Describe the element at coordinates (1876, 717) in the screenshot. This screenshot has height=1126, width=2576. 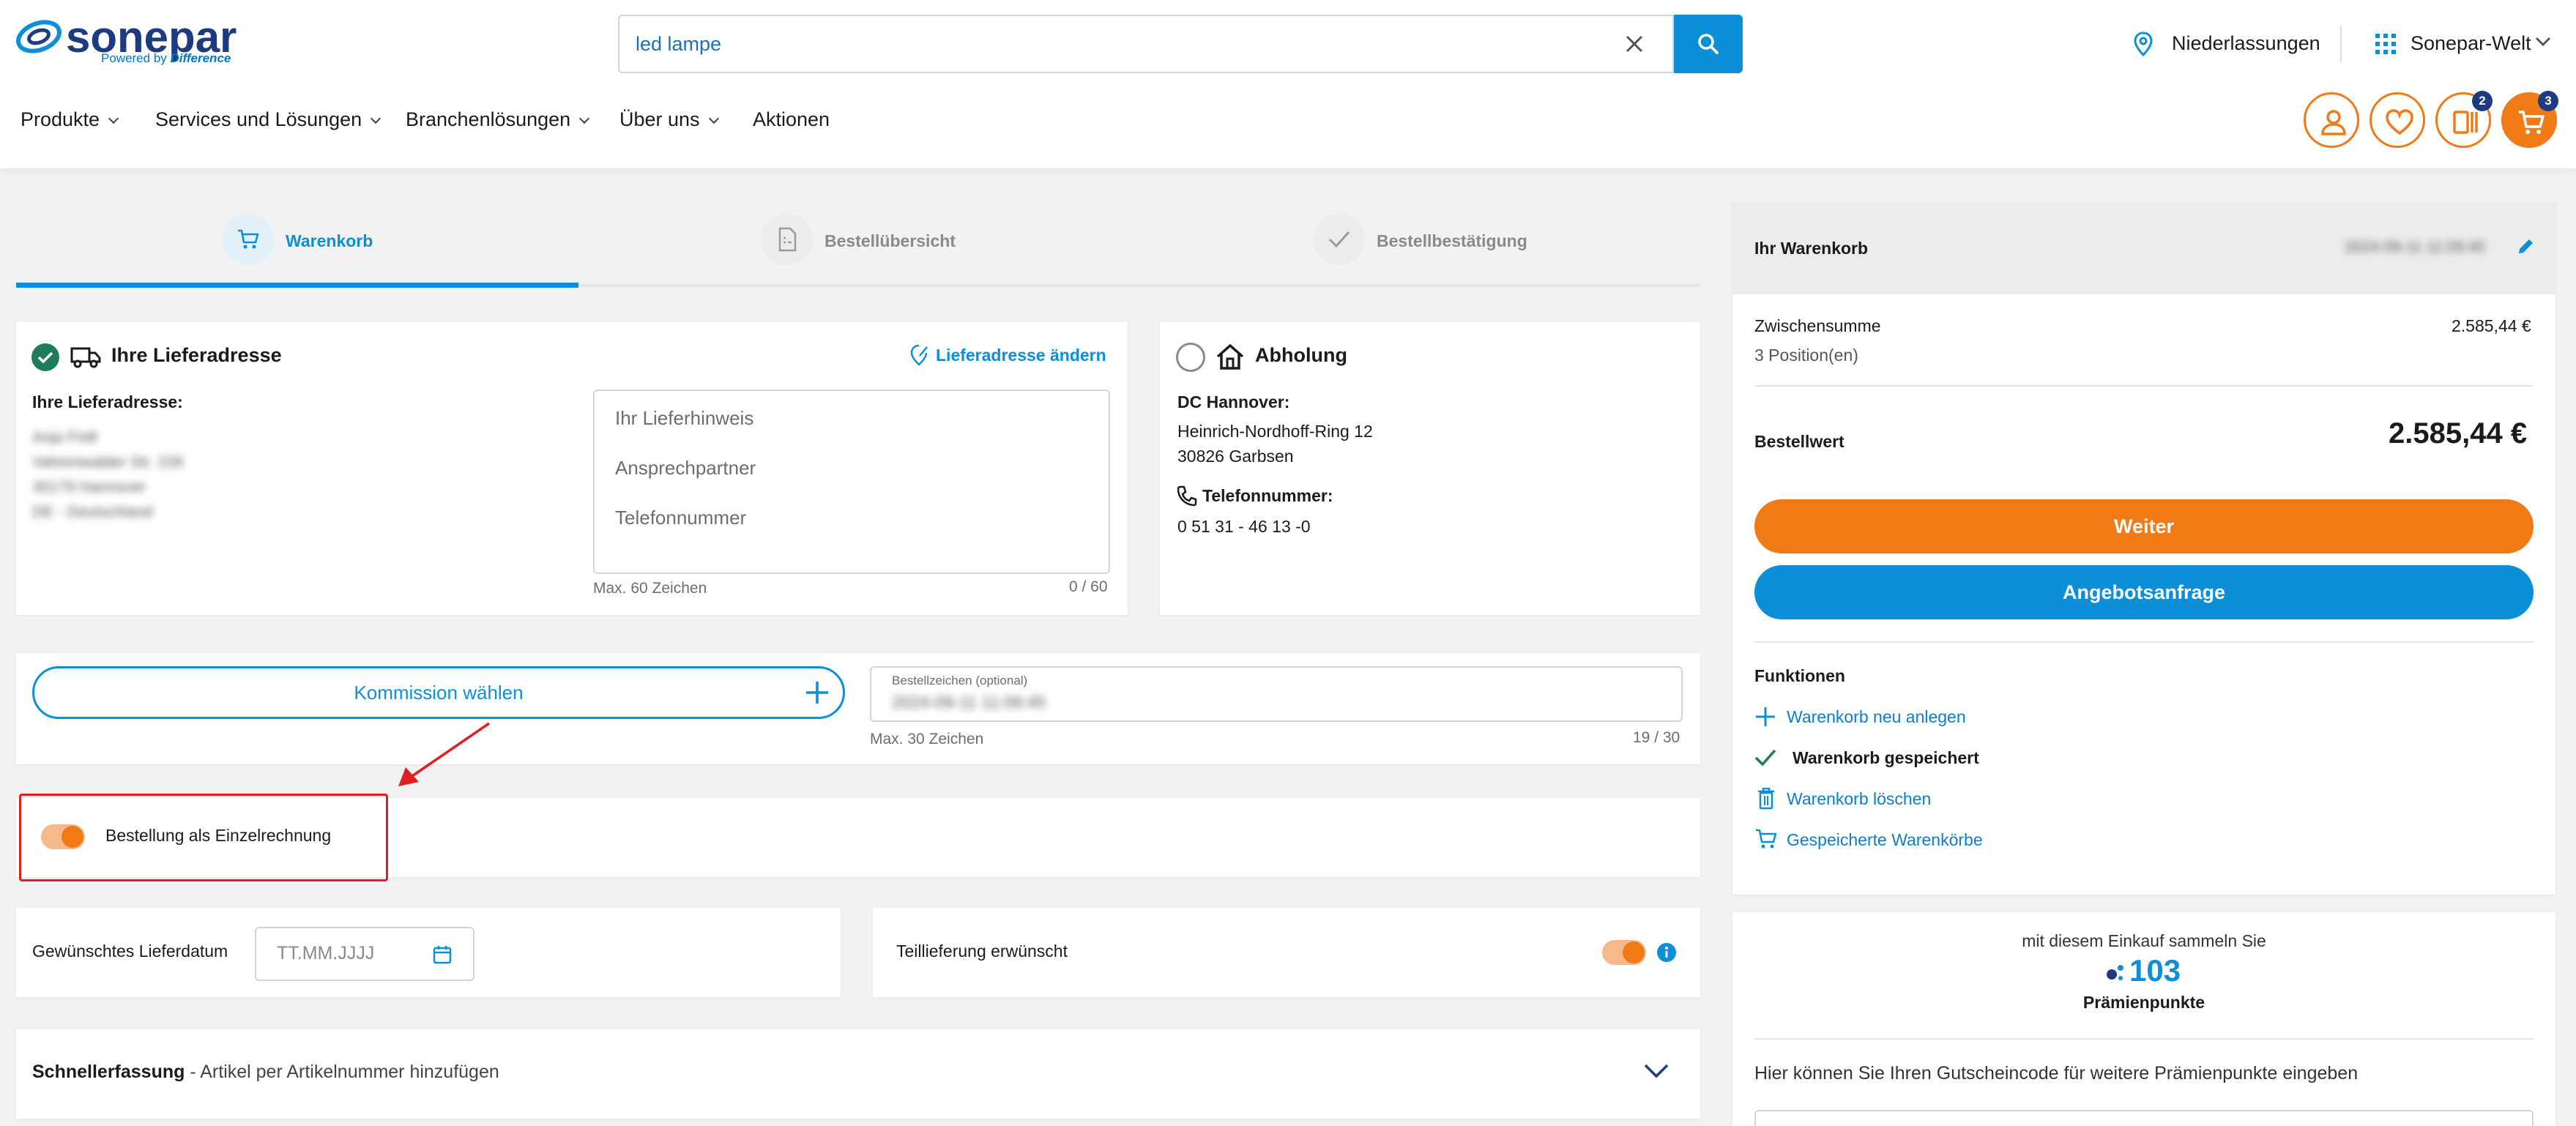
I see `new-cart-link: Warenkorb neu anlegen` at that location.